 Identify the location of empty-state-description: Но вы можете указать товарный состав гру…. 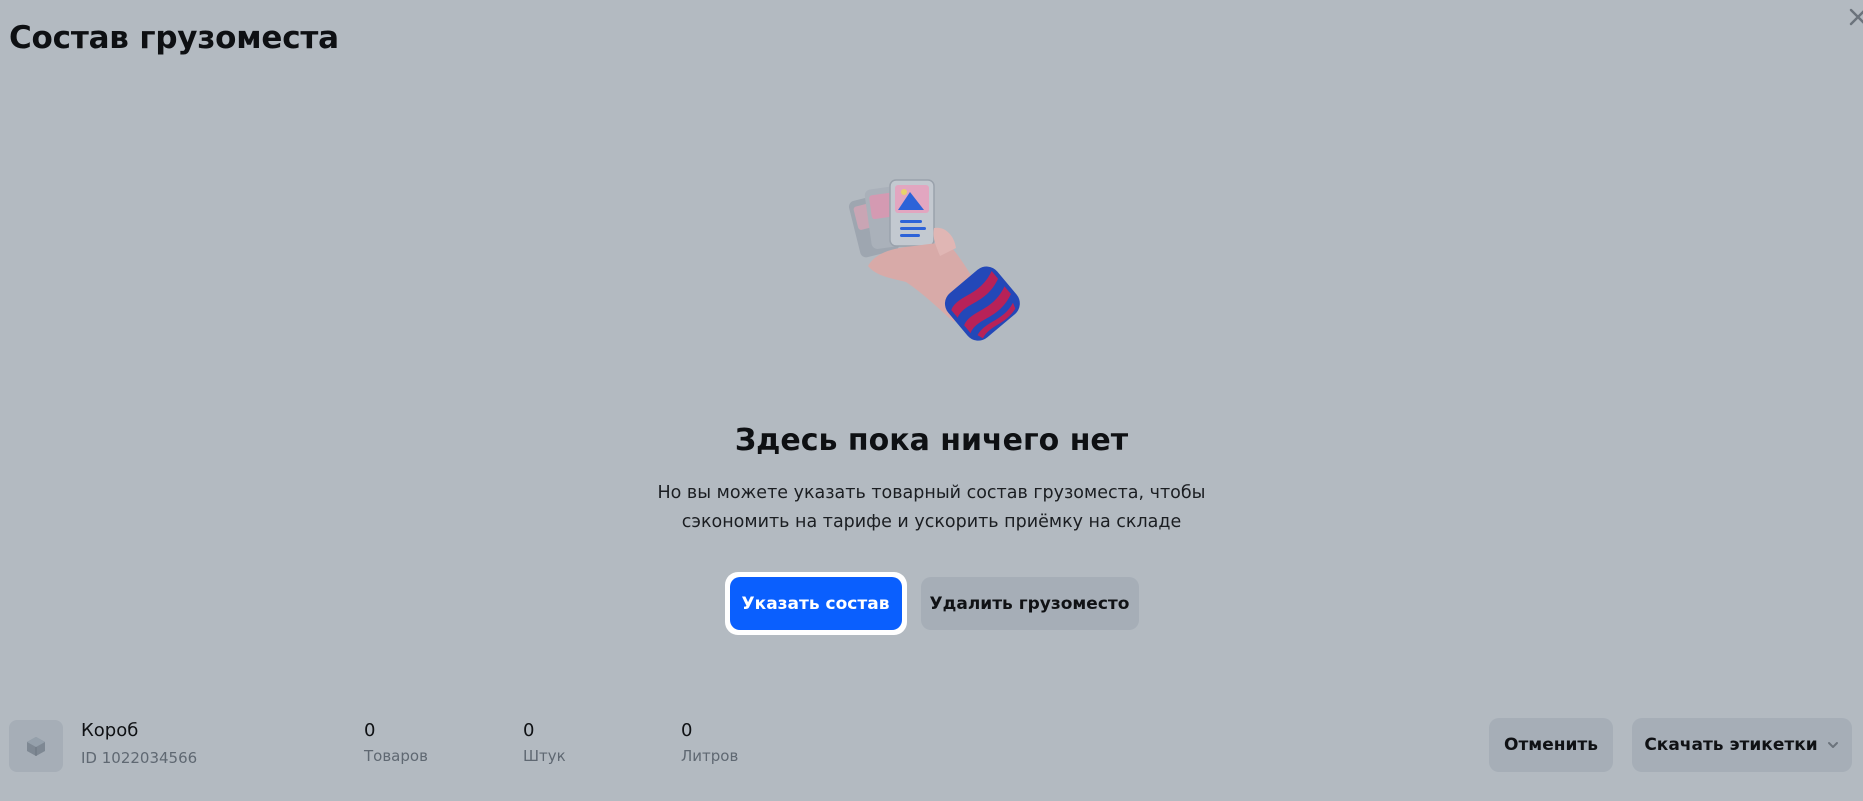
(931, 507).